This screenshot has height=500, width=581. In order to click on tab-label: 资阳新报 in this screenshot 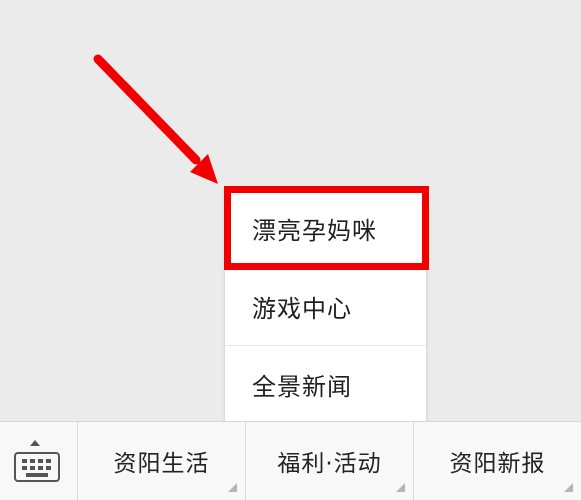, I will do `click(497, 464)`.